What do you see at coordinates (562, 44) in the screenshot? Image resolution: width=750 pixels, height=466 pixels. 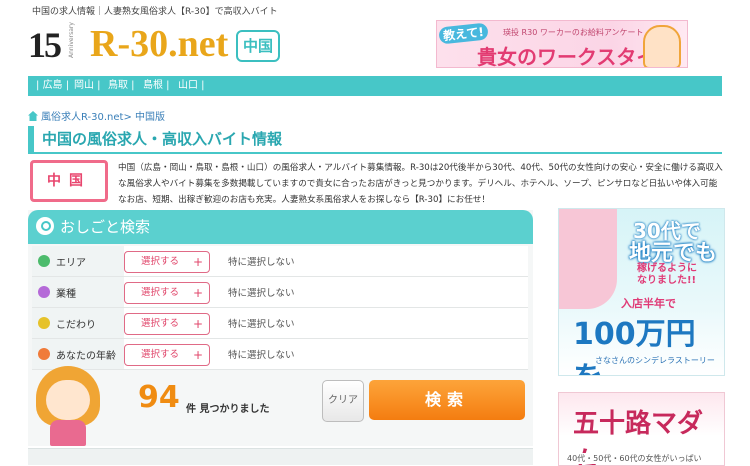 I see `workstyle-survey-banner: 教えて! 瑛投 R30 ワーカーのお給料アンケート 貴女のワークスタイル` at bounding box center [562, 44].